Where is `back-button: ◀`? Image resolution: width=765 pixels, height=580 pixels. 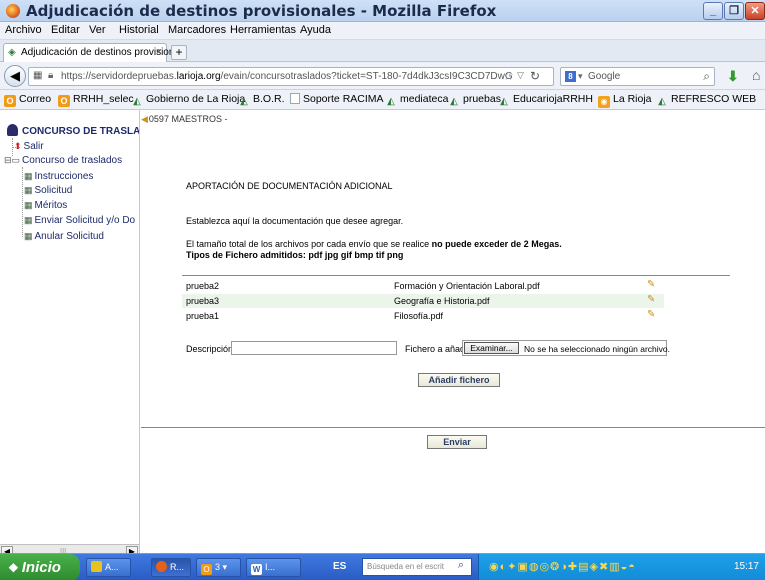
back-button: ◀ is located at coordinates (15, 76).